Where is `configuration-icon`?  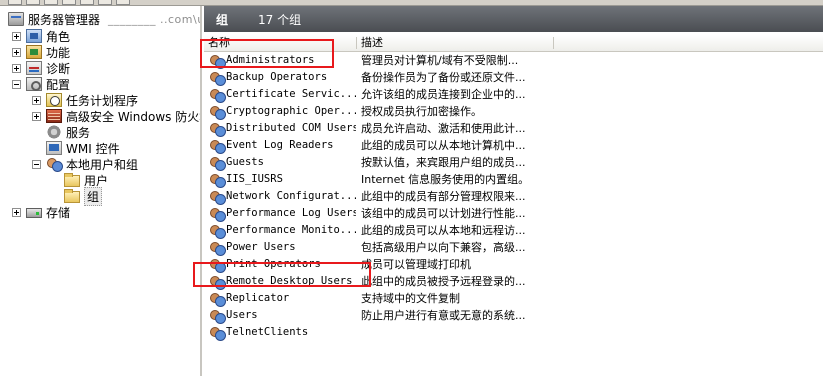
configuration-icon is located at coordinates (34, 84).